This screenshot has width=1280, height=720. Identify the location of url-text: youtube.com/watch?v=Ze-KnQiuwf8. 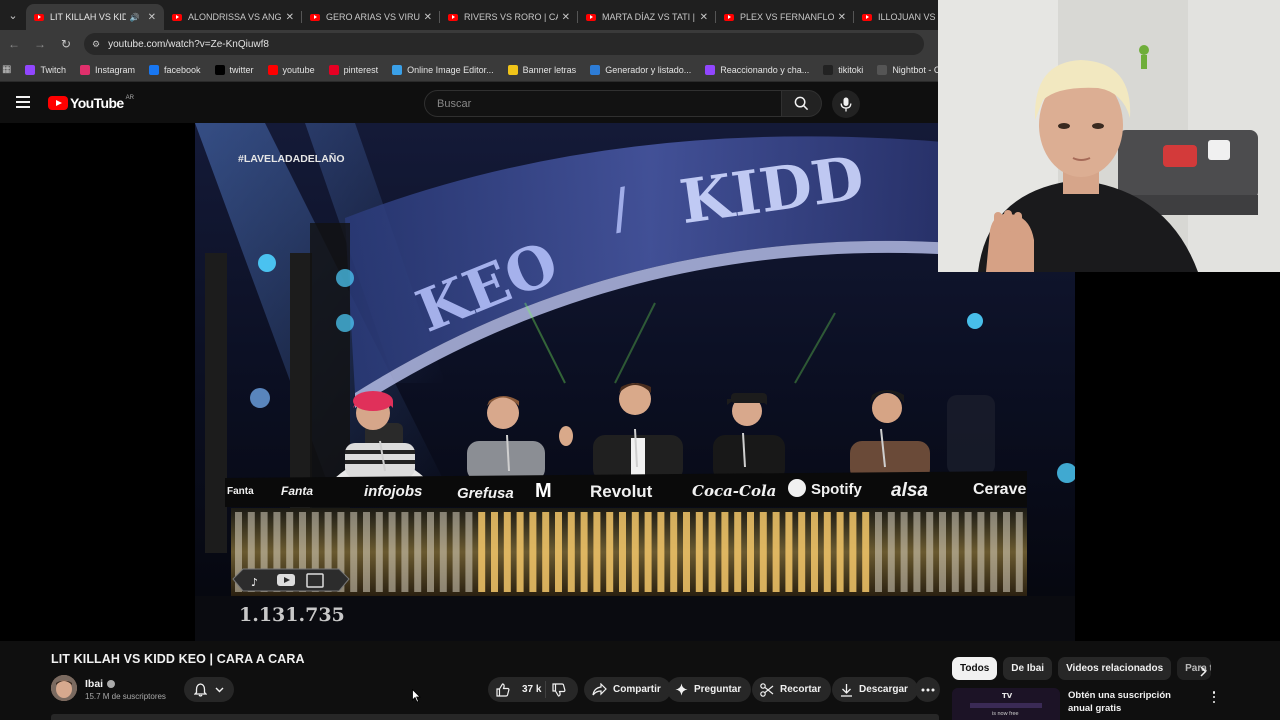
(188, 44).